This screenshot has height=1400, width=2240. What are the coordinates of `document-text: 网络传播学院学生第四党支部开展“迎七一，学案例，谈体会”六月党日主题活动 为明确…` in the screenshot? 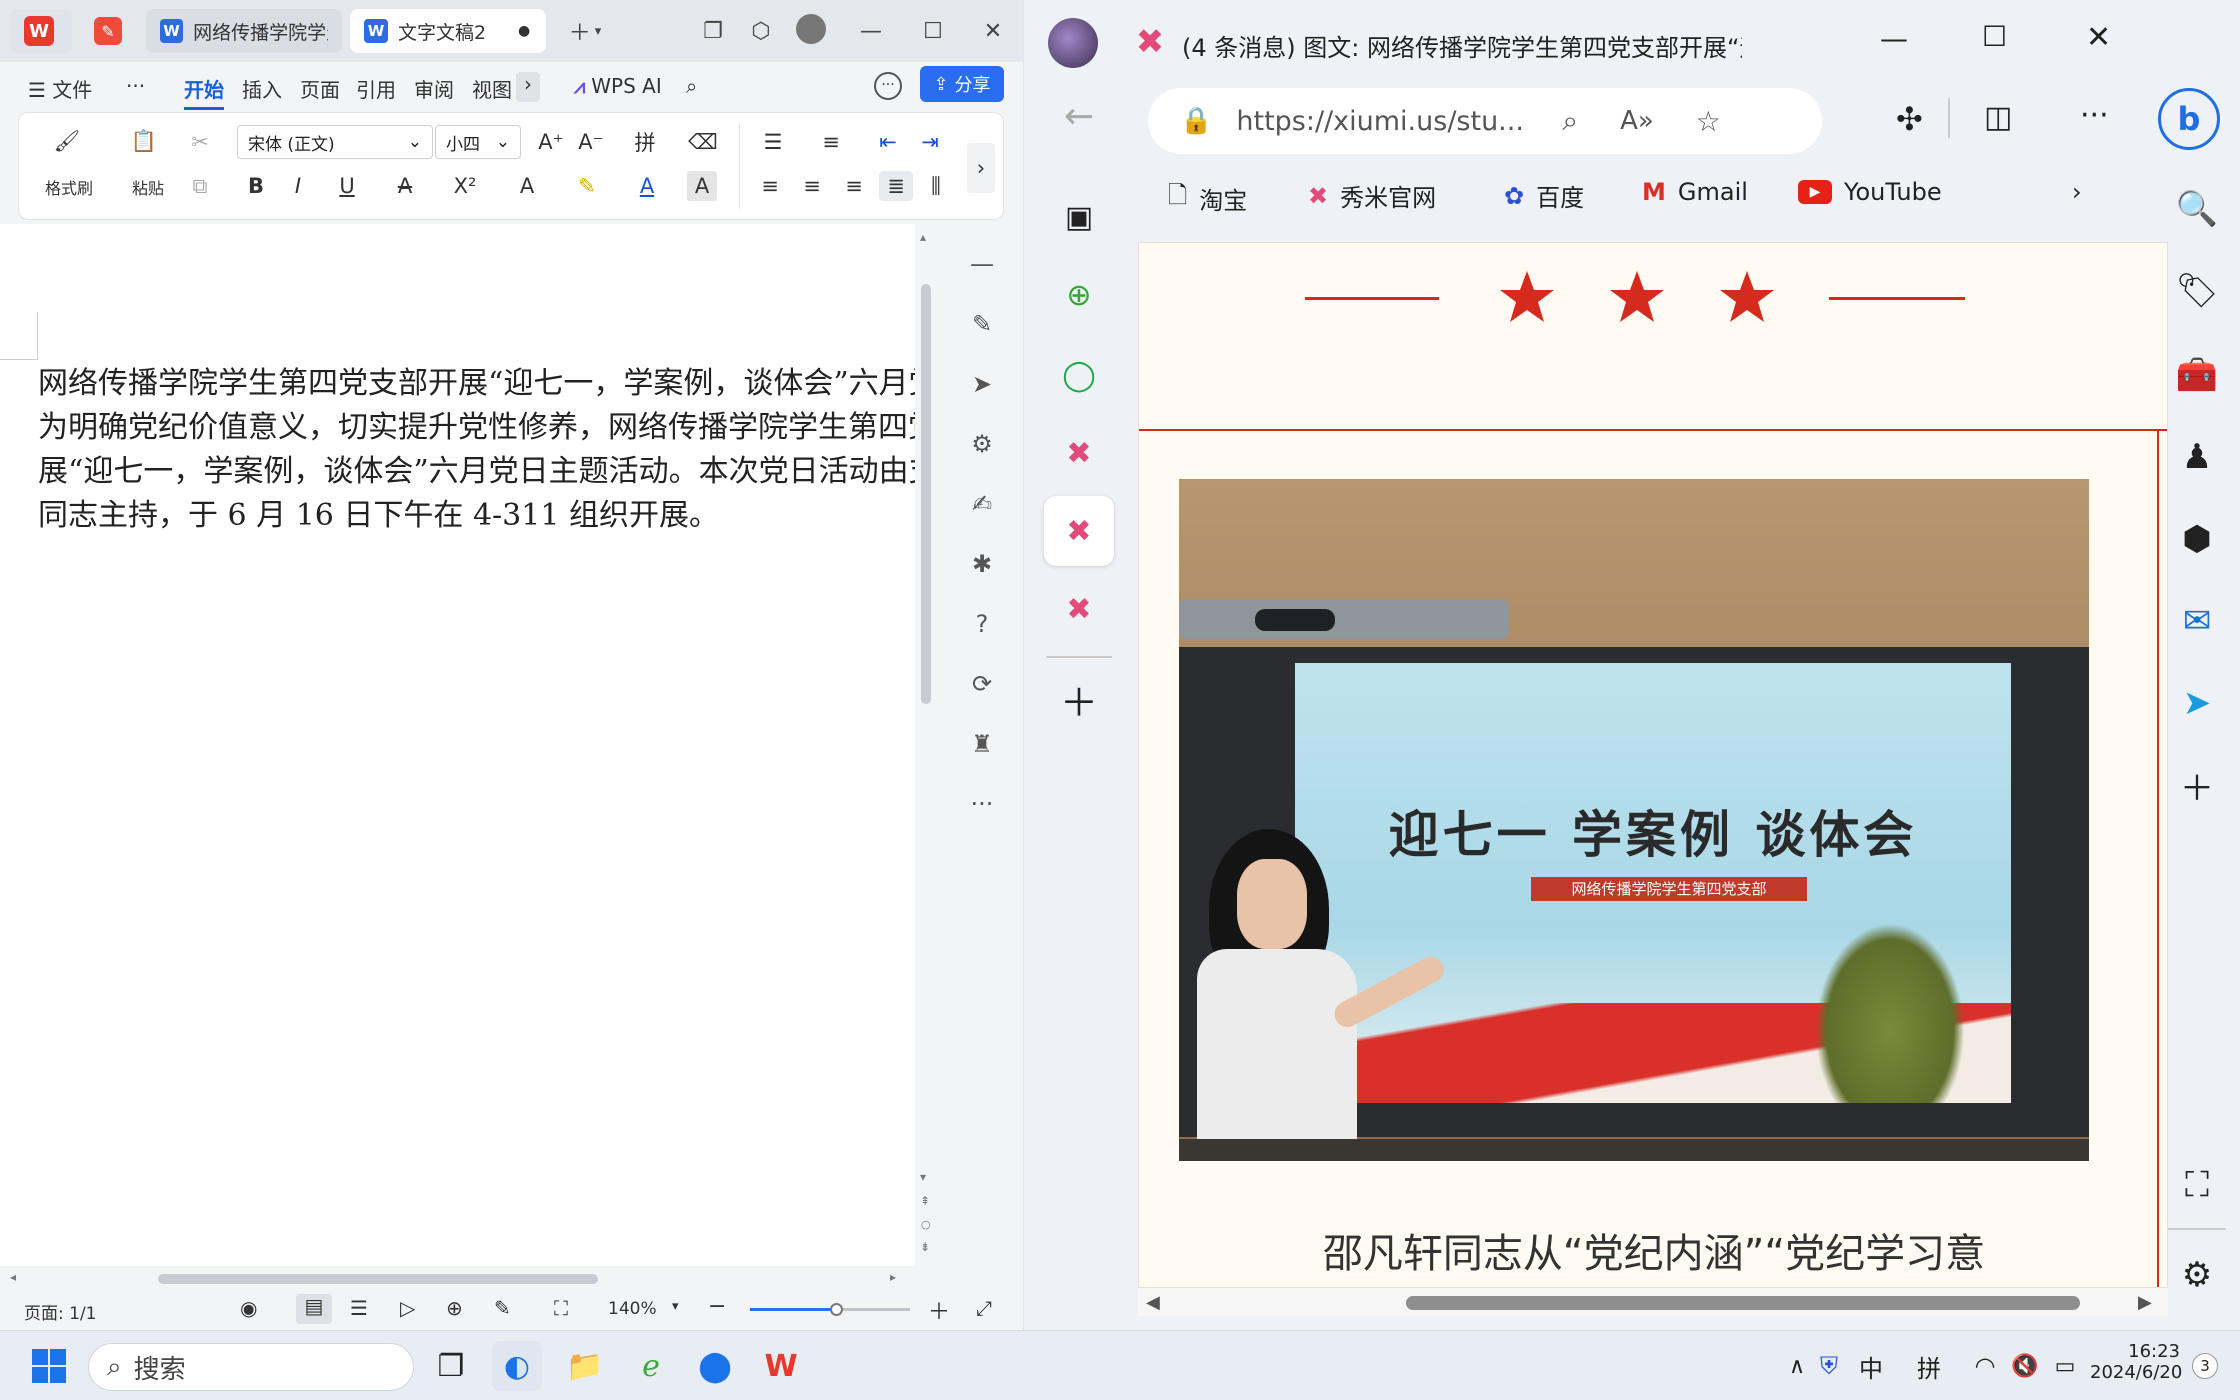 It's located at (476, 450).